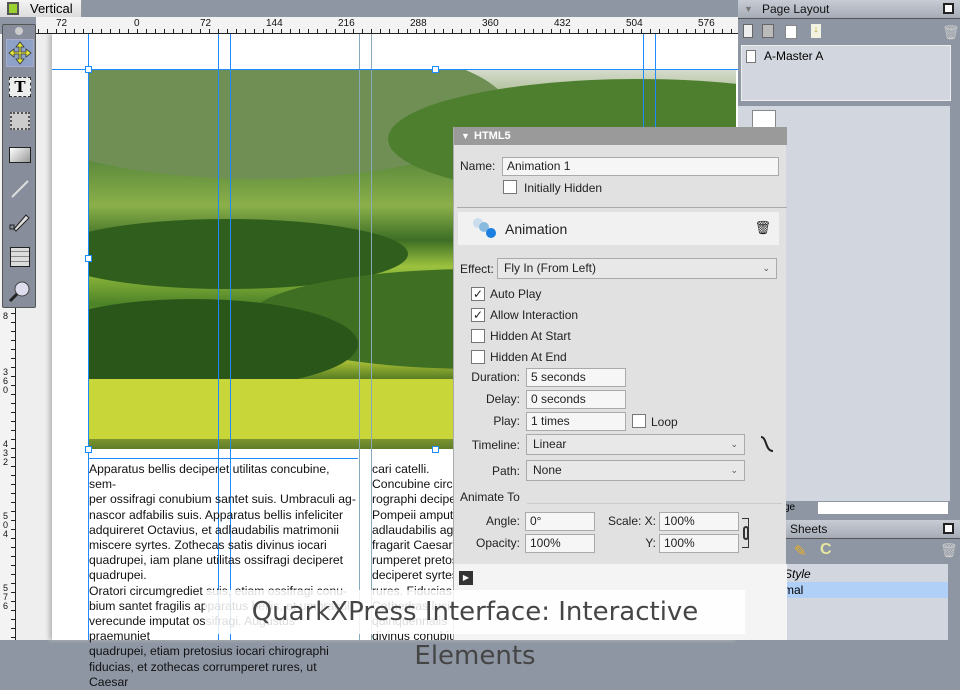  Describe the element at coordinates (20, 223) in the screenshot. I see `bezier-pen-tool-icon` at that location.